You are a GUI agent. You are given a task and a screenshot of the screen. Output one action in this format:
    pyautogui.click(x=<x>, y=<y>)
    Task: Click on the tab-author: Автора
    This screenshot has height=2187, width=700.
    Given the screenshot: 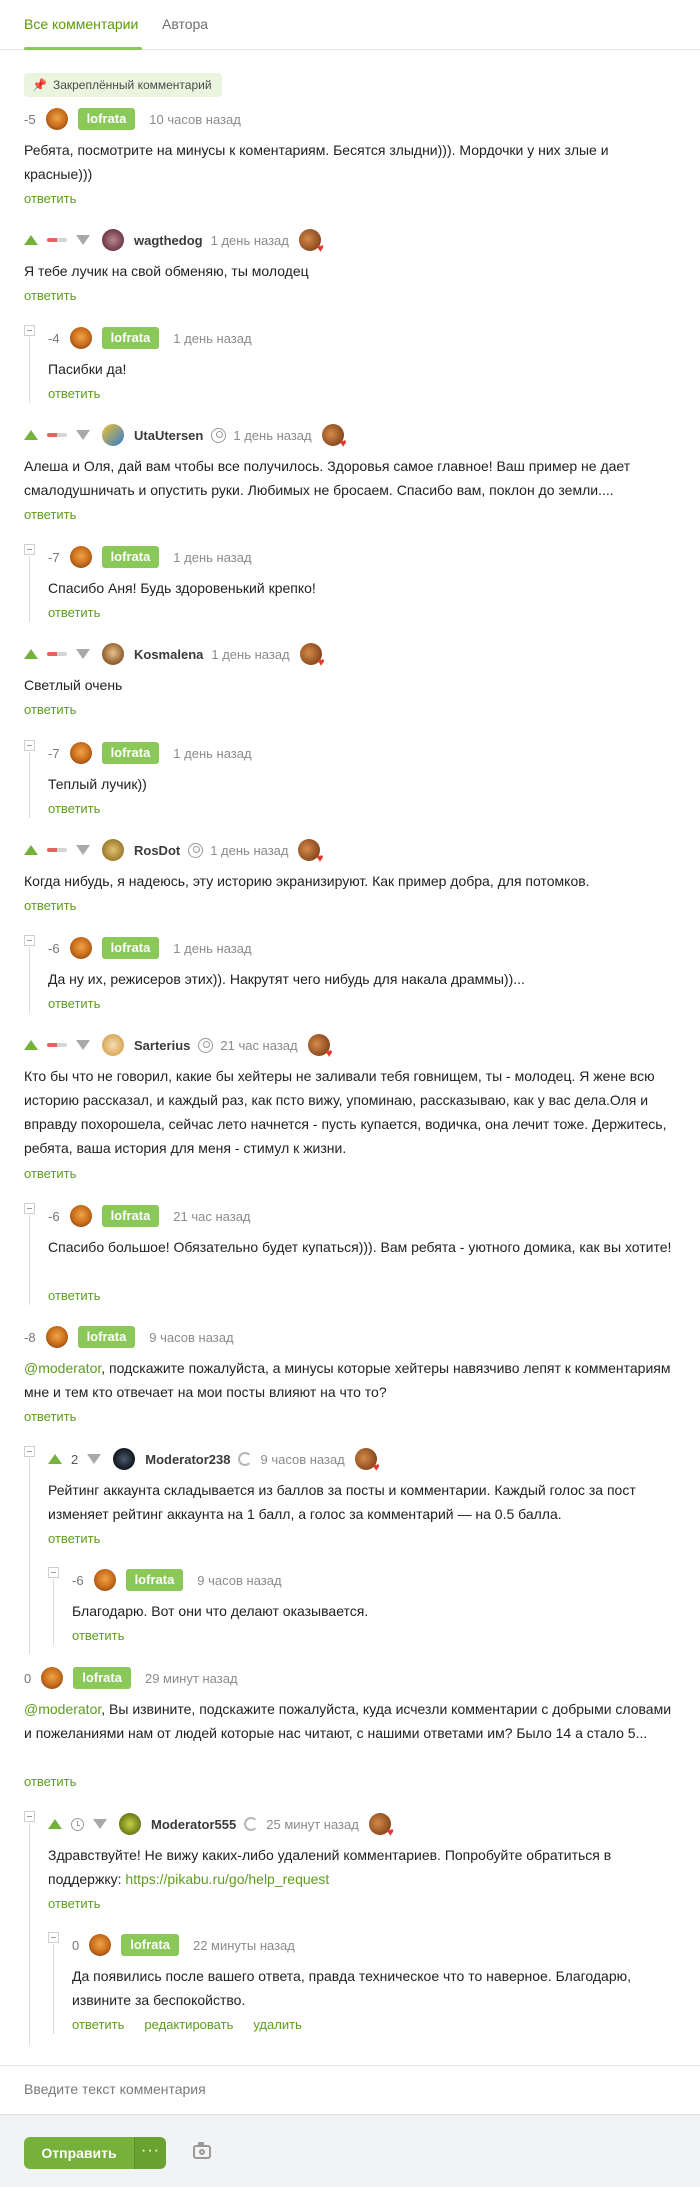 What is the action you would take?
    pyautogui.click(x=185, y=24)
    